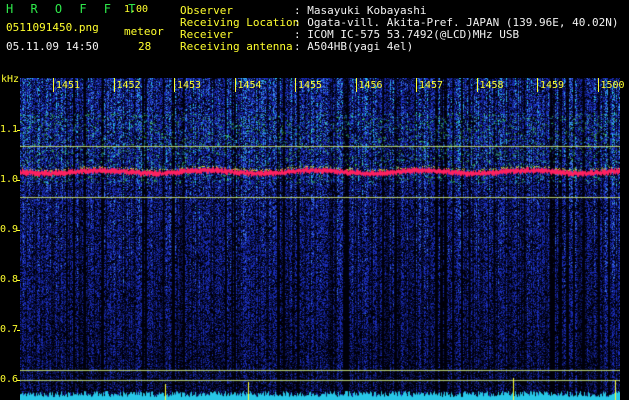 This screenshot has height=400, width=629. What do you see at coordinates (10, 79) in the screenshot?
I see `axis-unit-label: kHz` at bounding box center [10, 79].